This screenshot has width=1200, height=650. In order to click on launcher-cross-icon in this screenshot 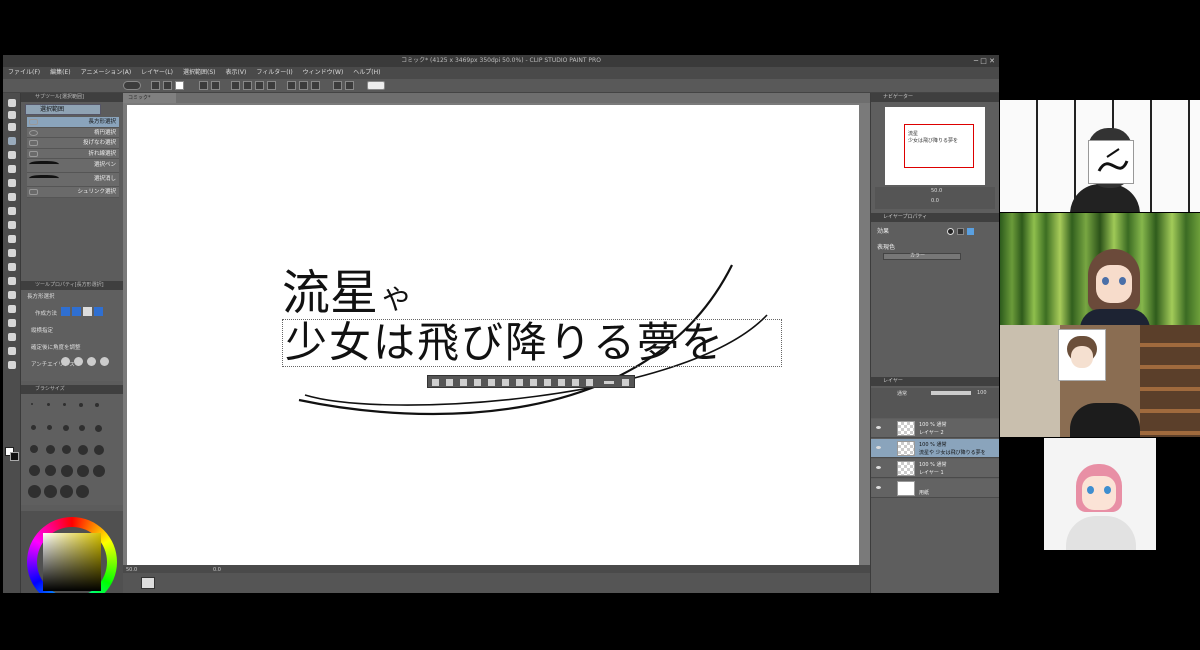, I will do `click(477, 382)`.